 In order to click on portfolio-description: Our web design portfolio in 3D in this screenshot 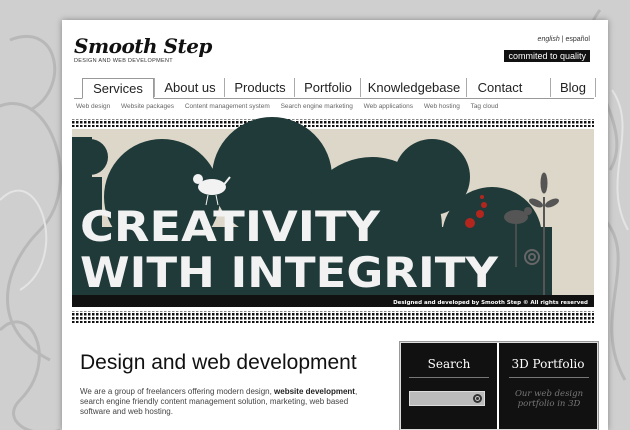, I will do `click(549, 399)`.